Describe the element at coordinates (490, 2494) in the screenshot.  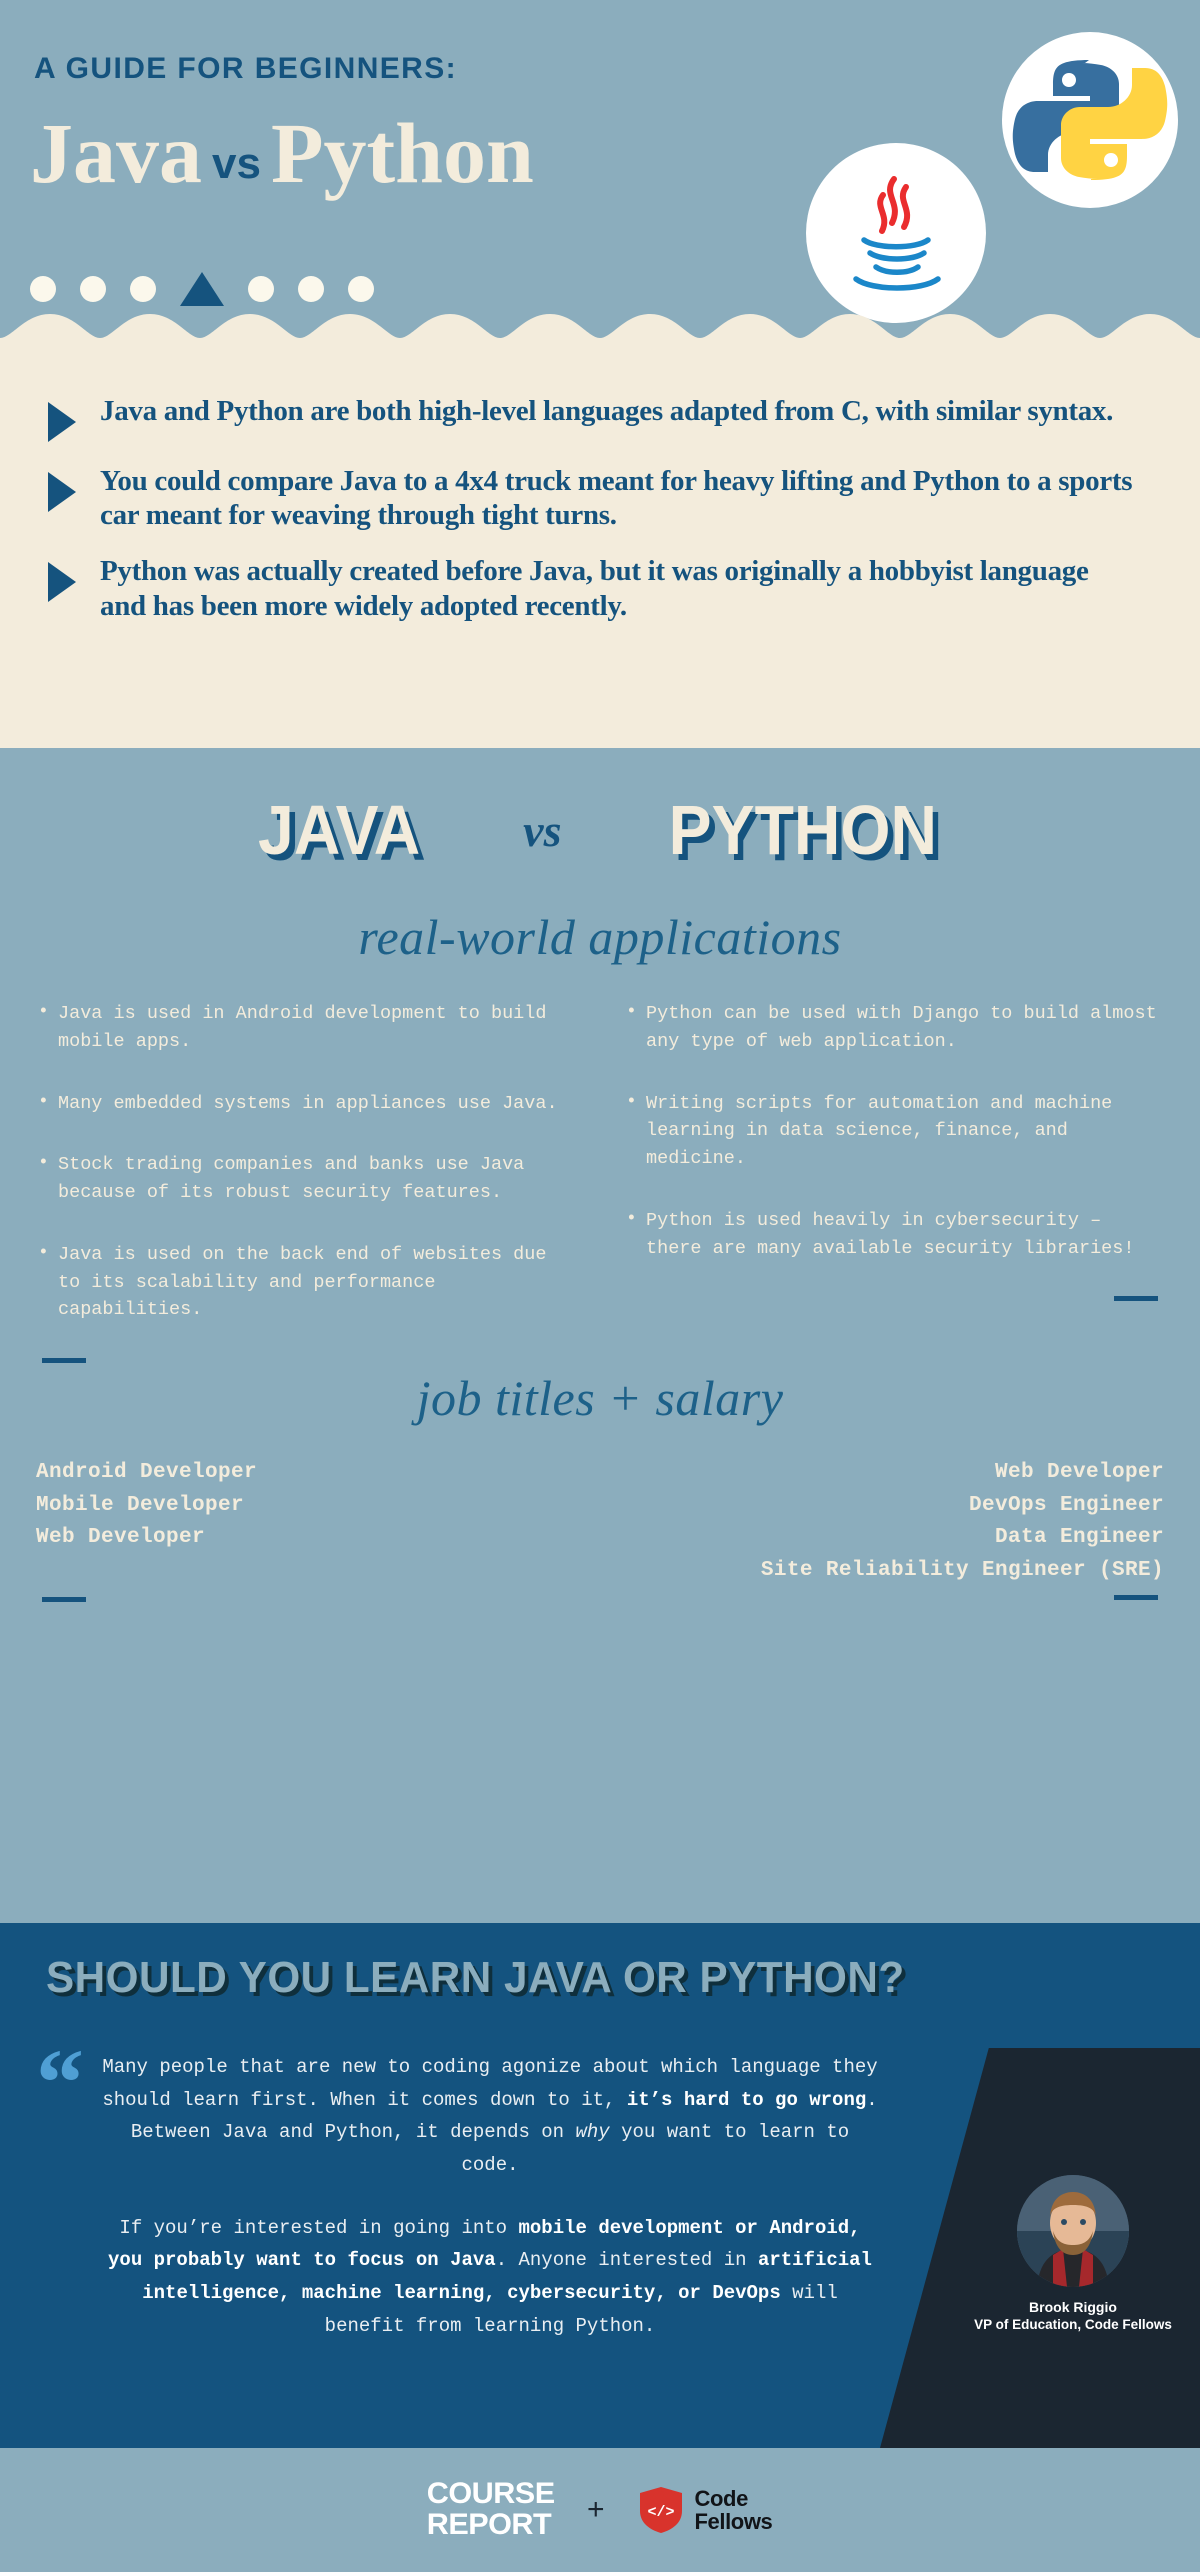
I see `course-report-line1: COURSE` at that location.